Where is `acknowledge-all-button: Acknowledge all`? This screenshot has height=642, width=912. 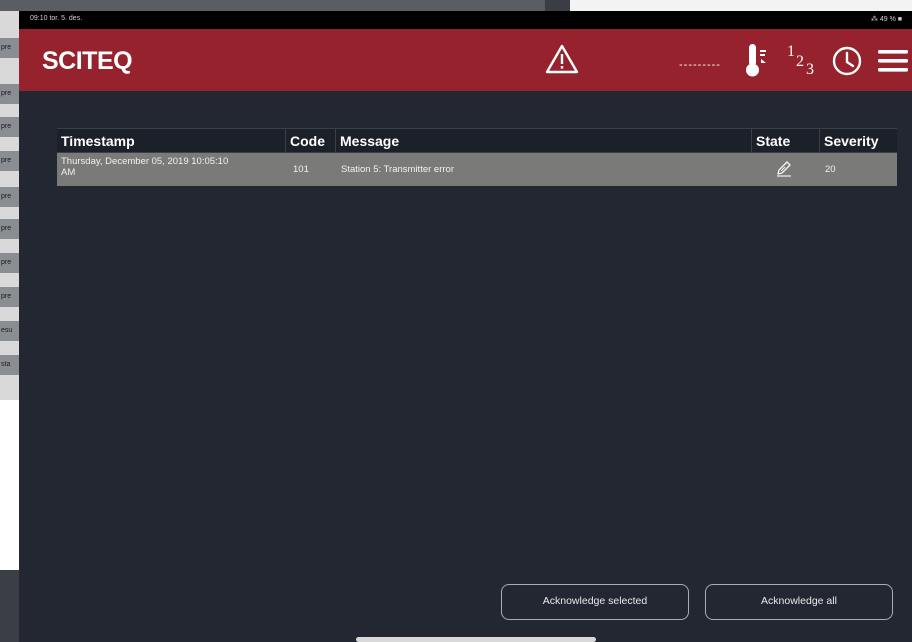 acknowledge-all-button: Acknowledge all is located at coordinates (799, 602).